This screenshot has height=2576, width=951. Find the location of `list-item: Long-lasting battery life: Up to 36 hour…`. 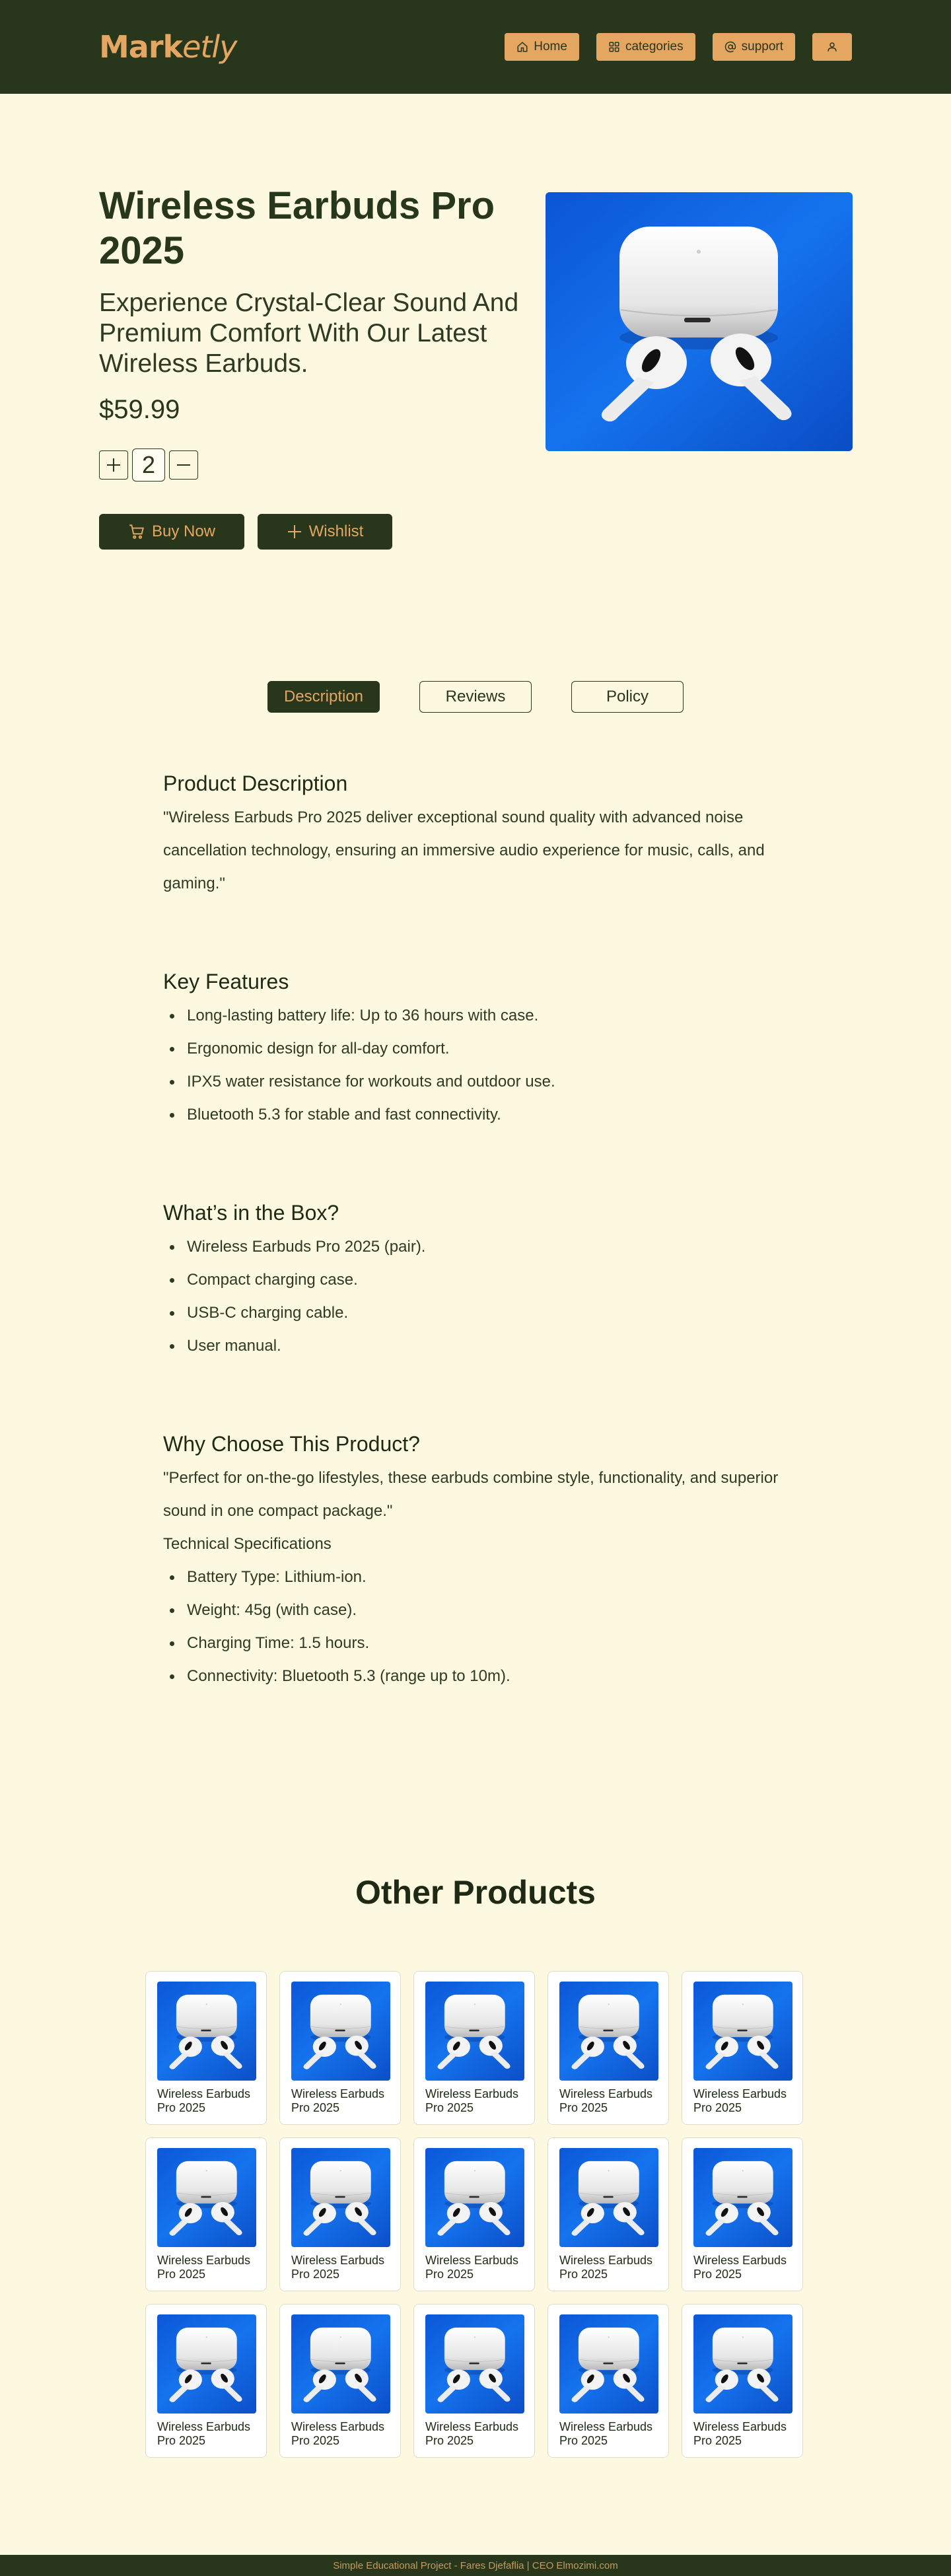

list-item: Long-lasting battery life: Up to 36 hour… is located at coordinates (480, 1015).